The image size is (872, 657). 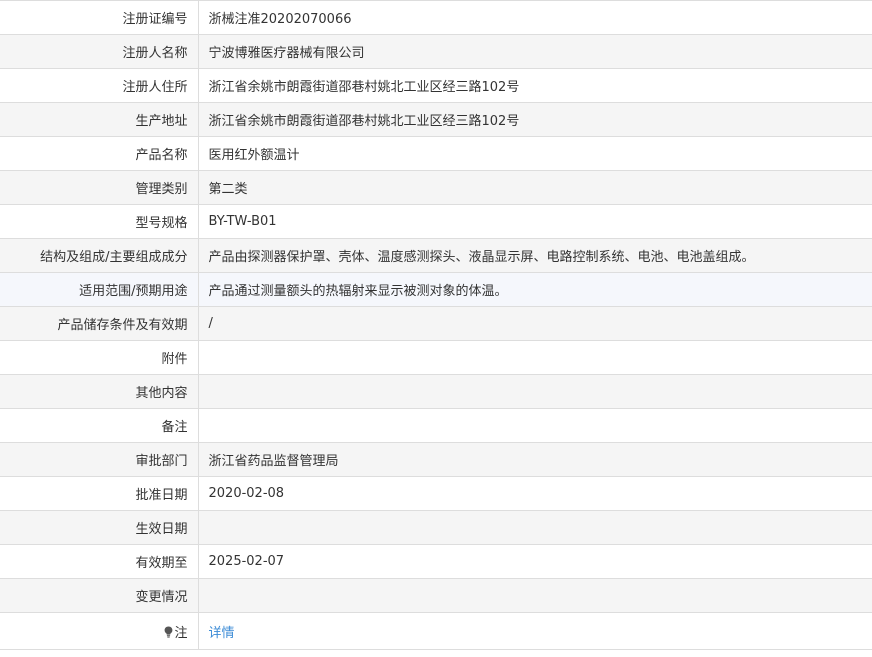 I want to click on table-row: 有效期至 2025-02-07, so click(x=436, y=561).